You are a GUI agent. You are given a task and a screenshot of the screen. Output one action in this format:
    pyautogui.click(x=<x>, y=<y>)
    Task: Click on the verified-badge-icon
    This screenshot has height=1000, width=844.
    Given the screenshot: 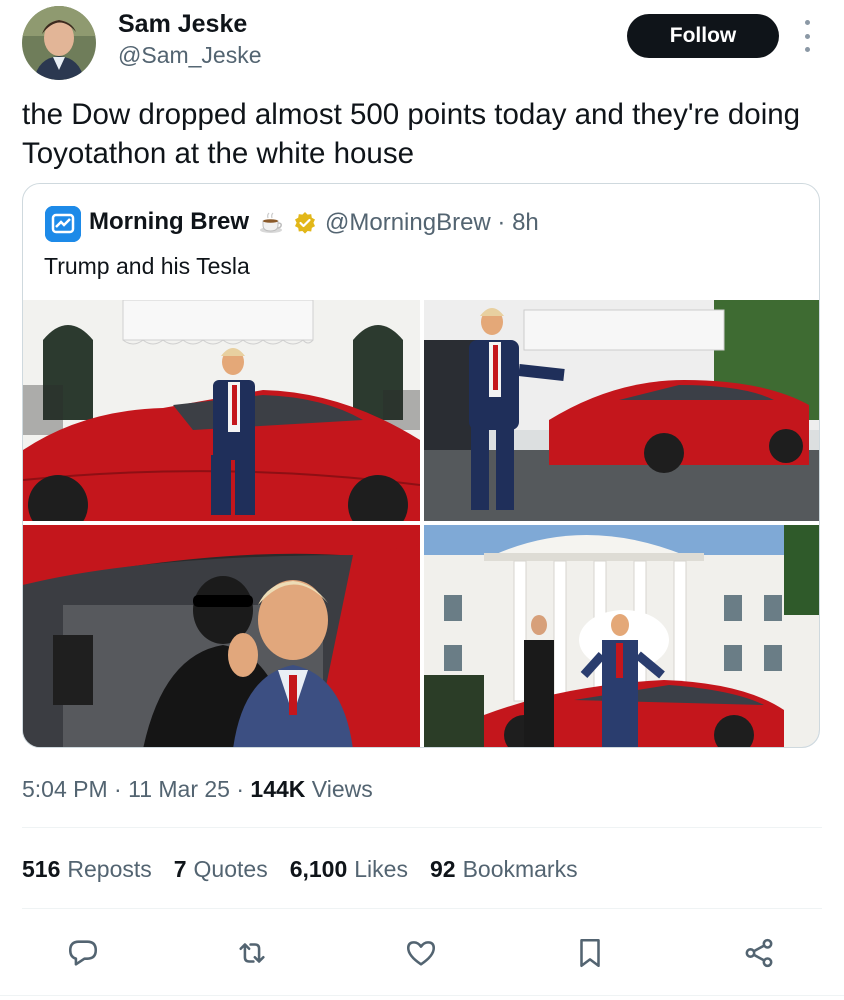 What is the action you would take?
    pyautogui.click(x=305, y=223)
    